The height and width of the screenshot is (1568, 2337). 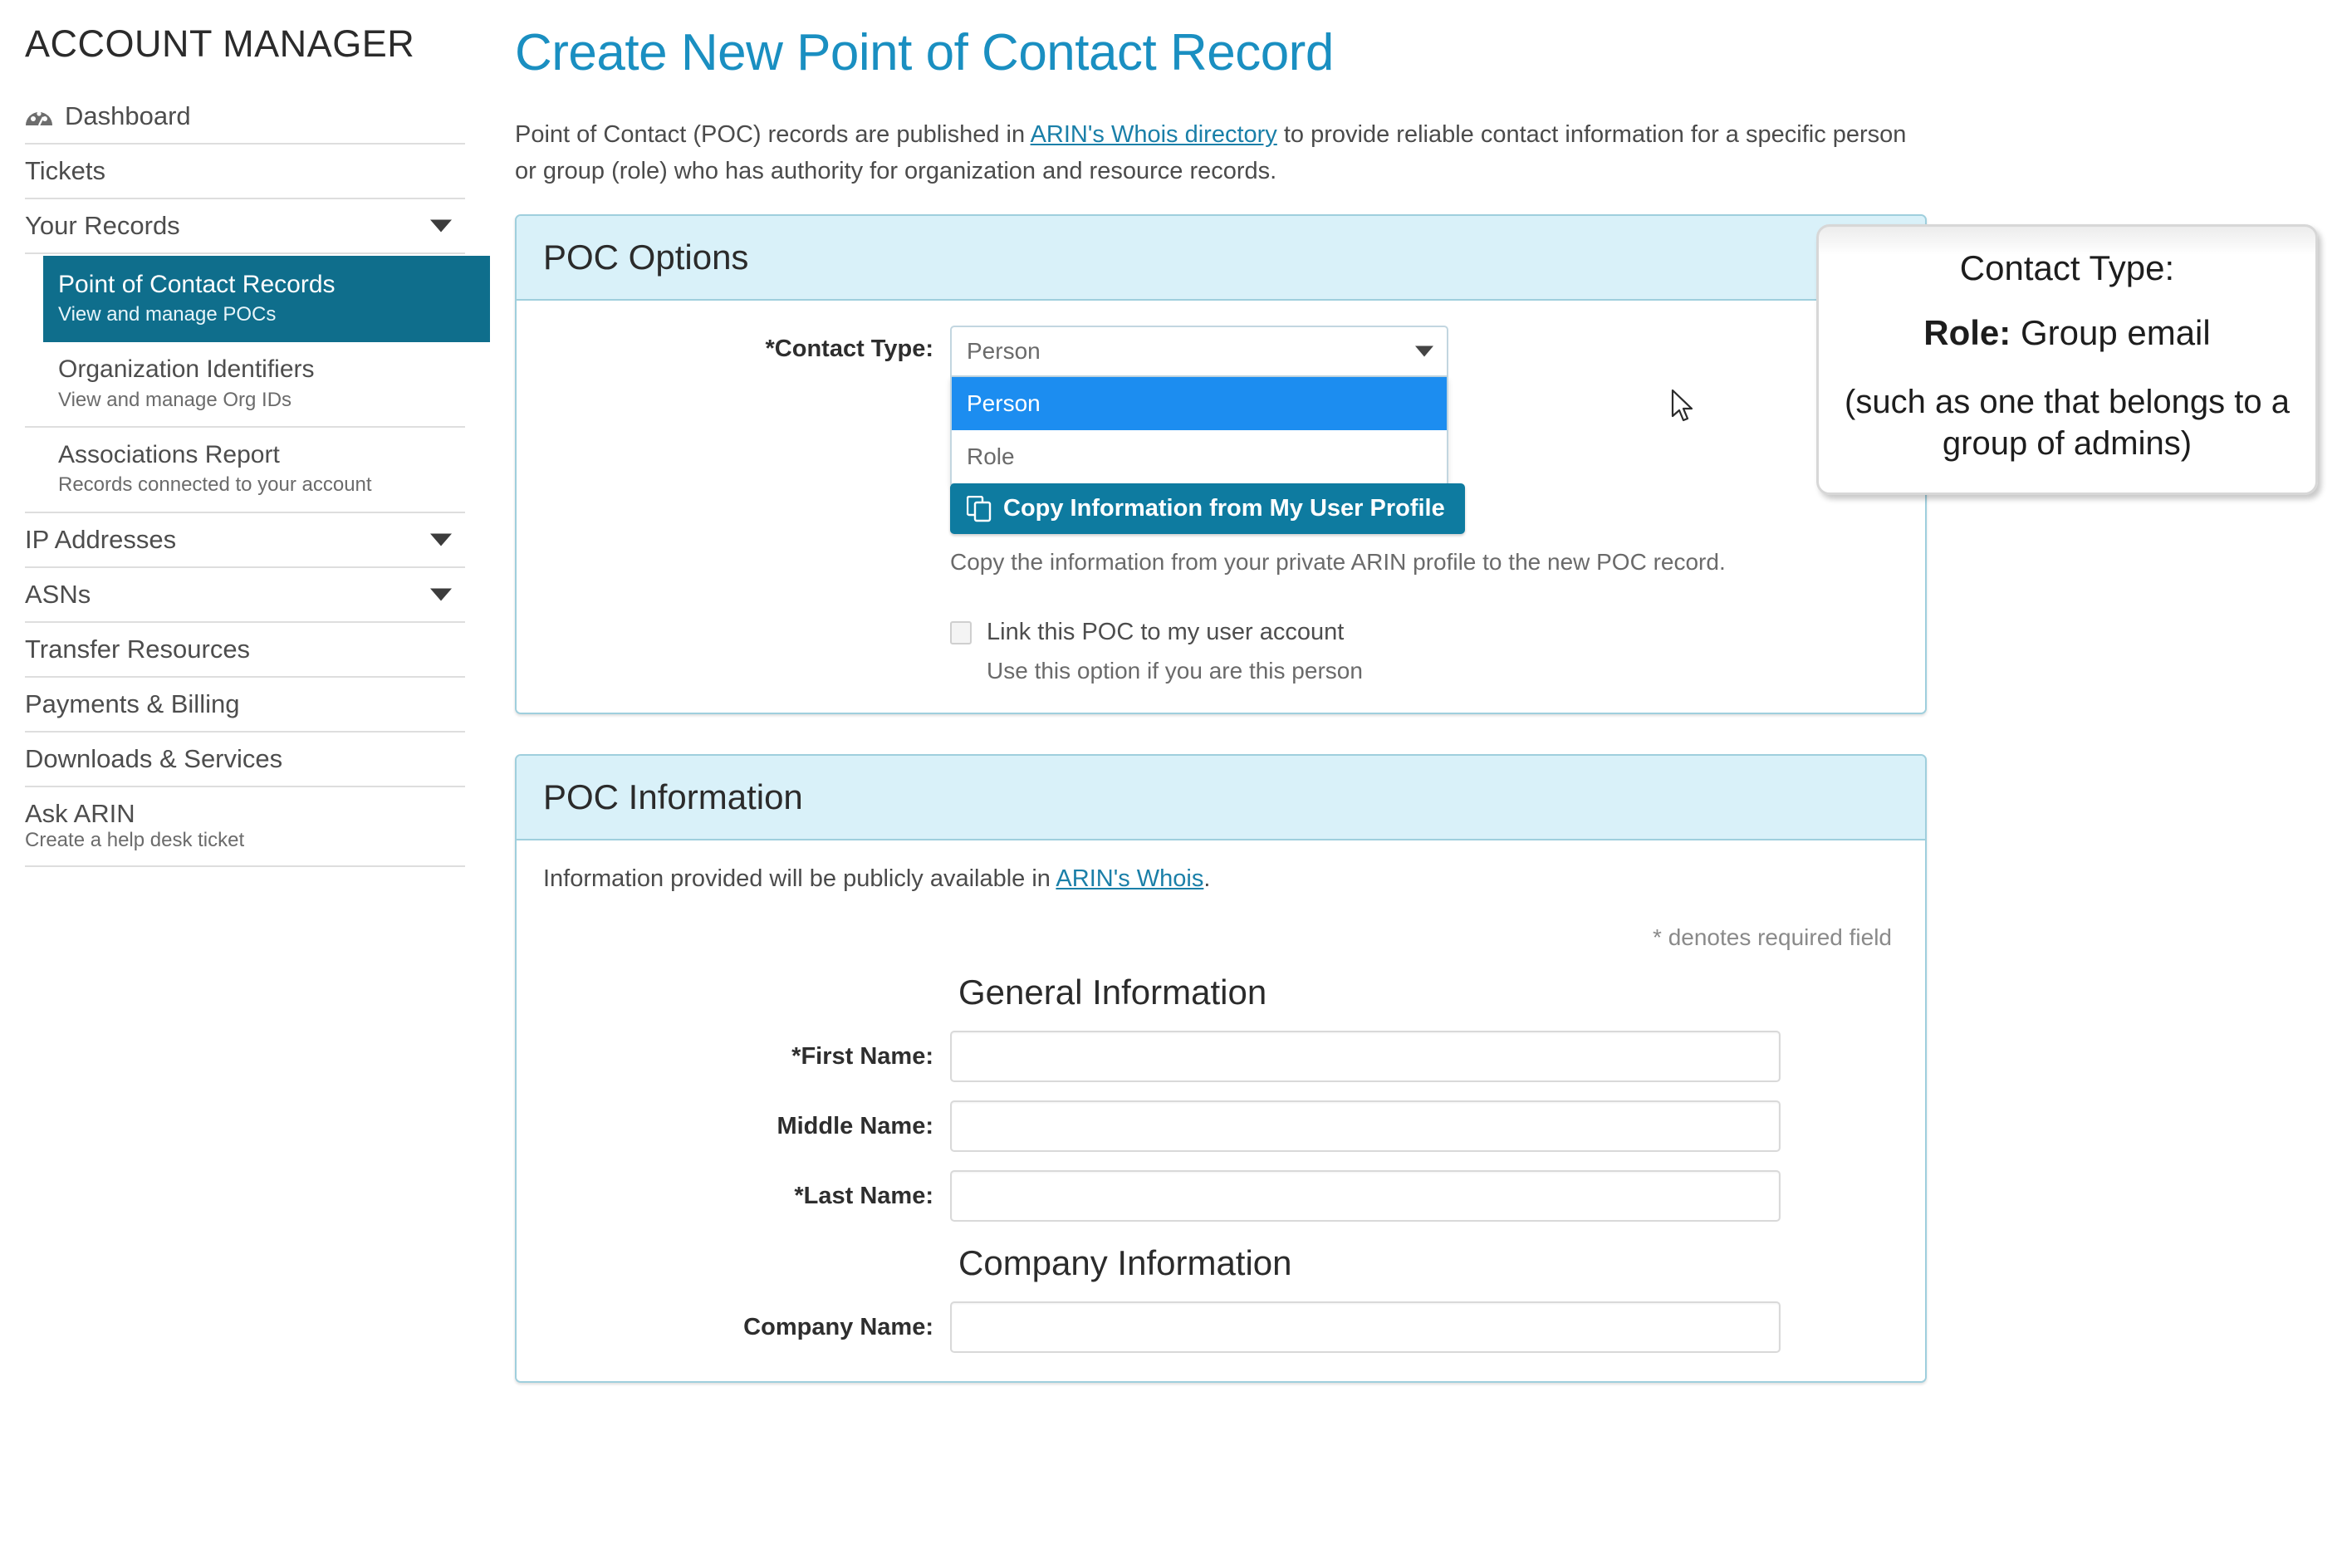 What do you see at coordinates (863, 1195) in the screenshot?
I see `last-name-label: *Last Name:` at bounding box center [863, 1195].